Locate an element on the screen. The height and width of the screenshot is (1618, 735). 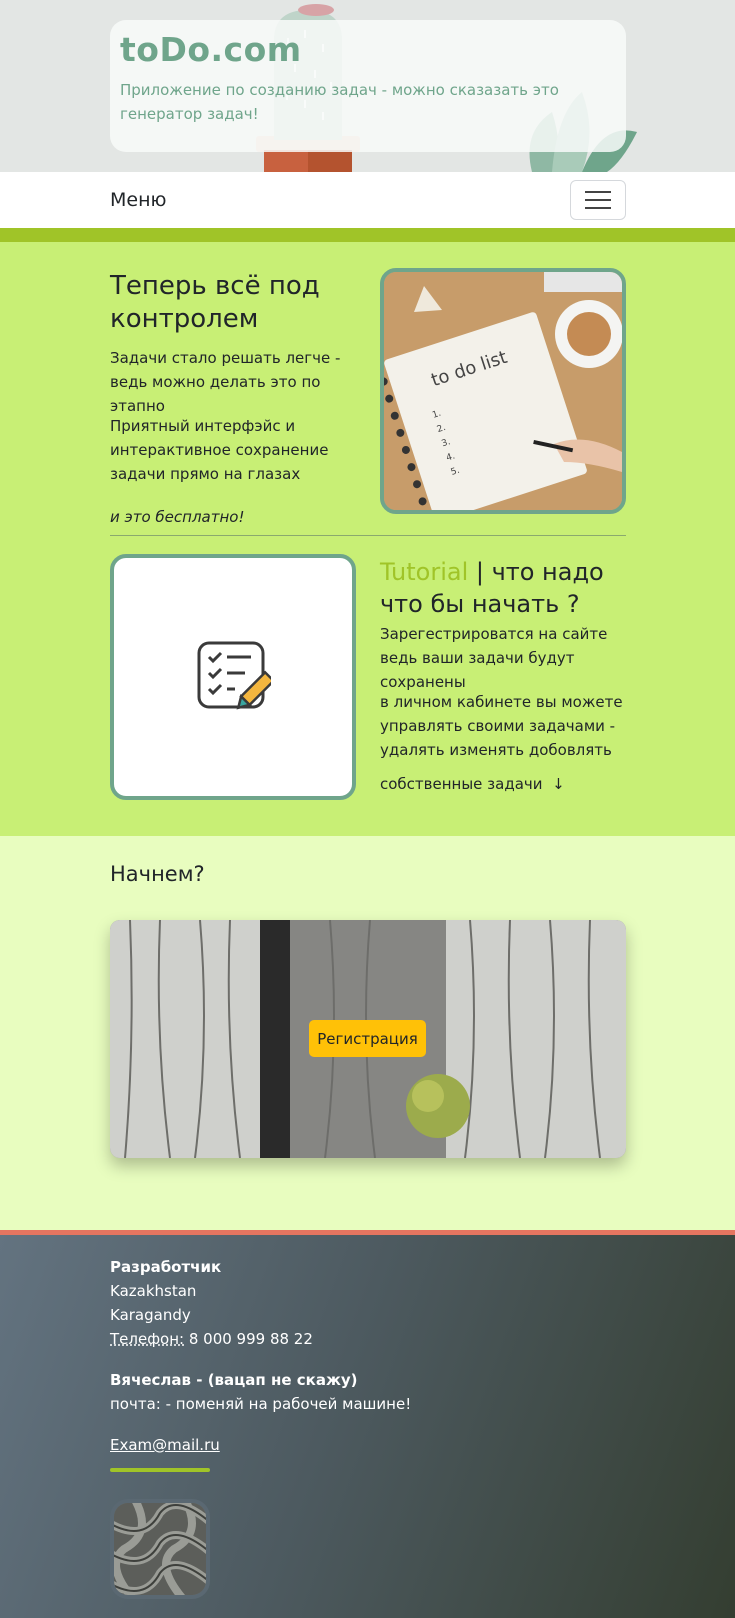
menu-label: Меню is located at coordinates (138, 200).